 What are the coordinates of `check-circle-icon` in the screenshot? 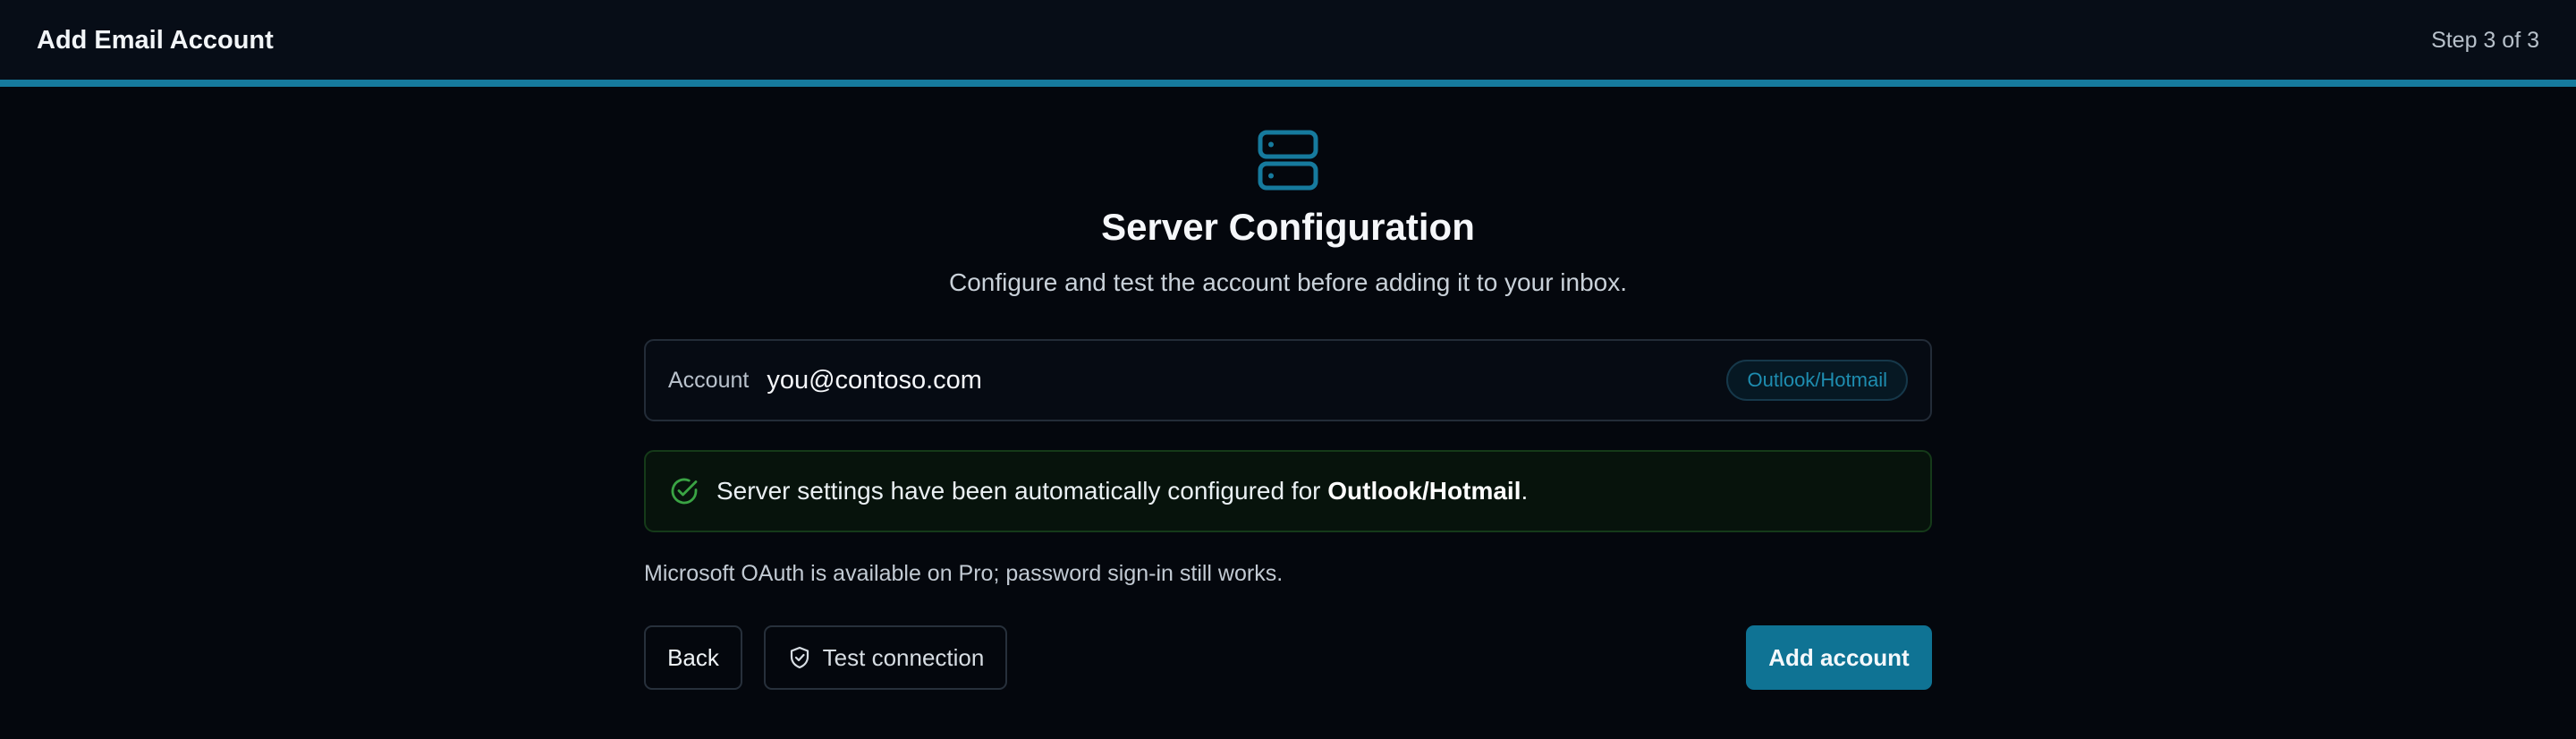 It's located at (684, 491).